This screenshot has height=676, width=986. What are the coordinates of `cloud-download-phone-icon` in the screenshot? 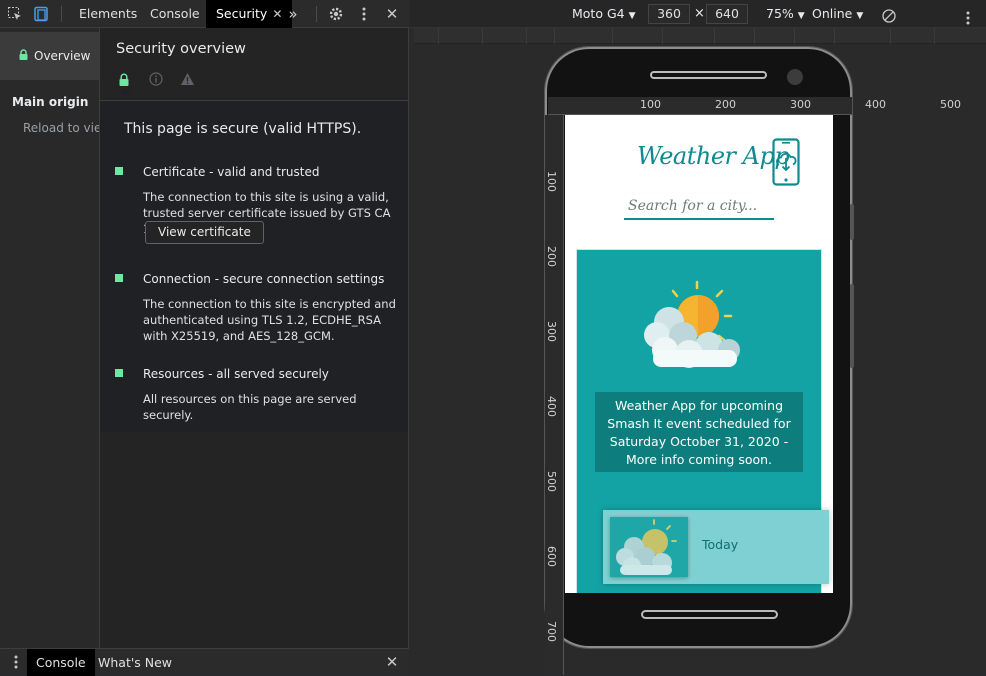 It's located at (786, 164).